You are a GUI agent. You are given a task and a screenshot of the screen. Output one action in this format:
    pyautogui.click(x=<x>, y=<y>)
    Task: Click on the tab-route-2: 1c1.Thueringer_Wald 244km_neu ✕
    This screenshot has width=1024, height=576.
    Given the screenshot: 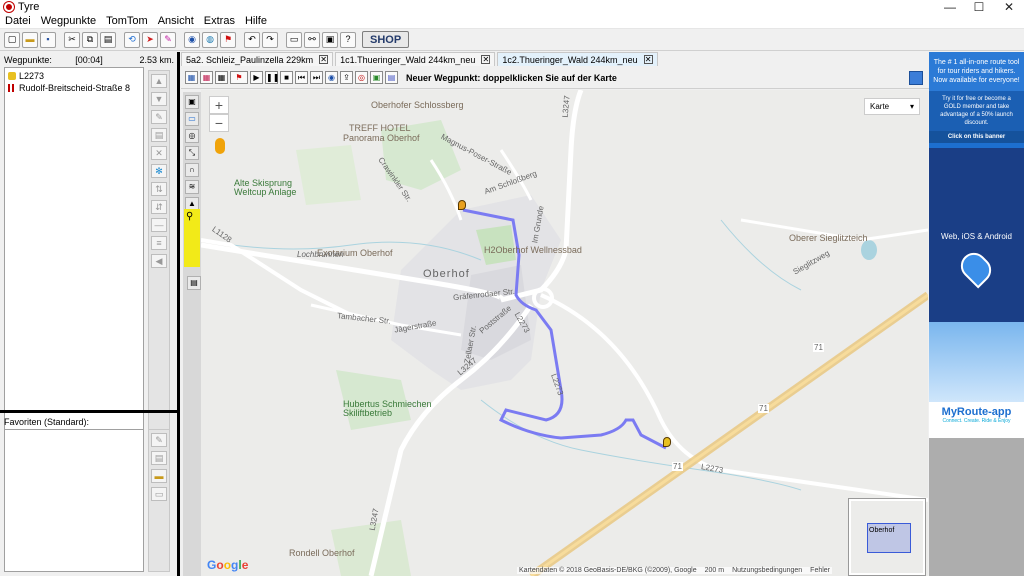 What is the action you would take?
    pyautogui.click(x=415, y=59)
    